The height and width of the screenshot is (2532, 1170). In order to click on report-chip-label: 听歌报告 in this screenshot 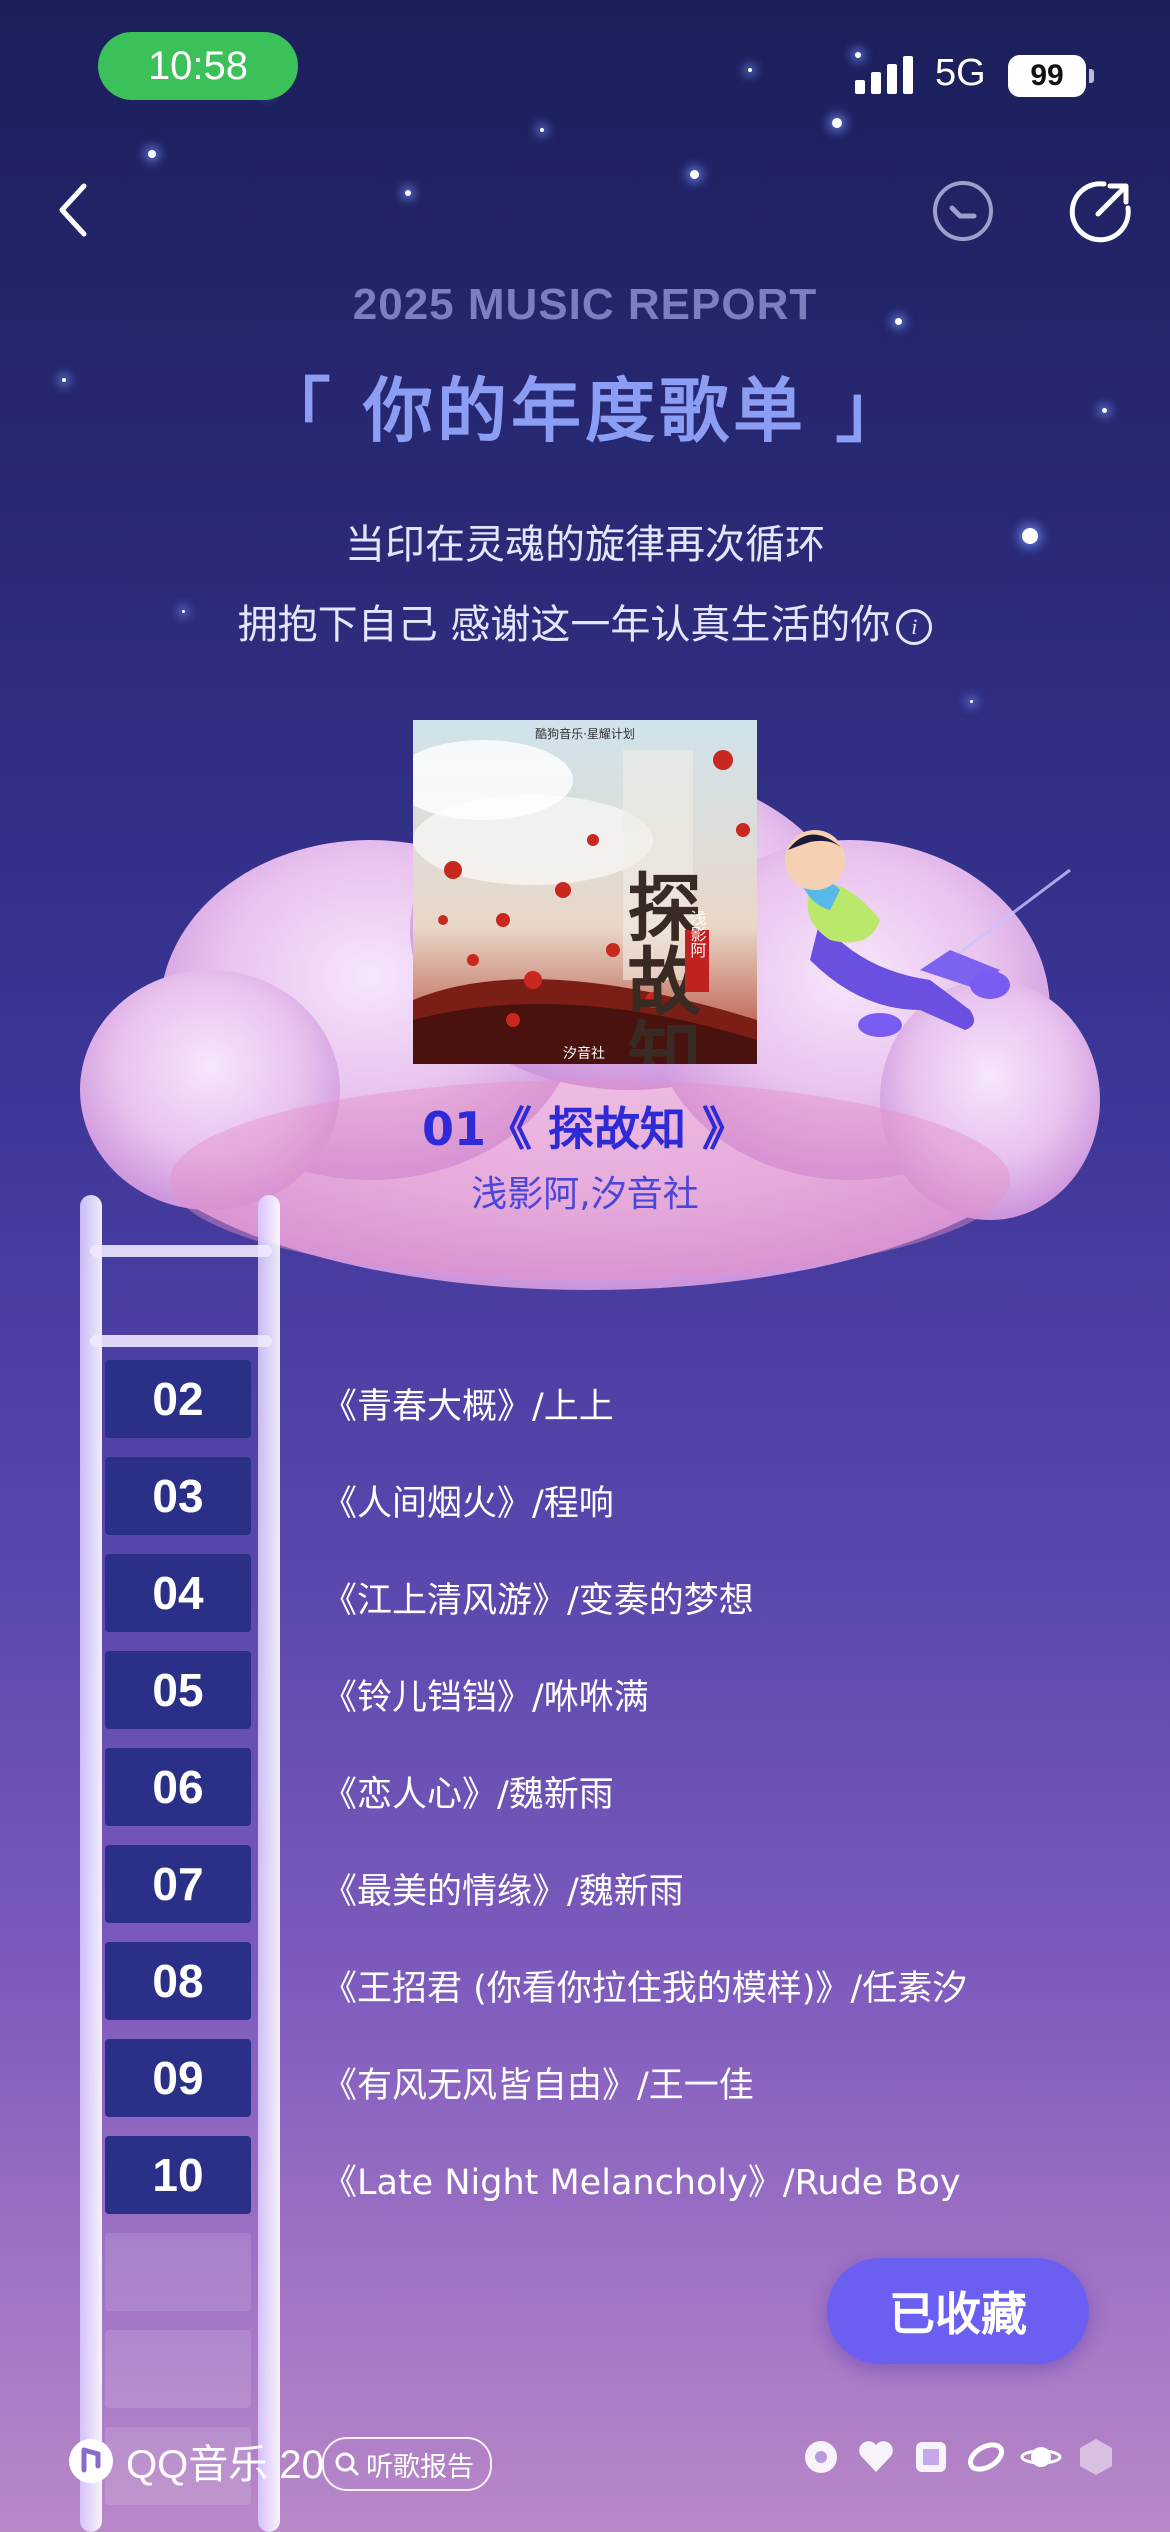, I will do `click(420, 2467)`.